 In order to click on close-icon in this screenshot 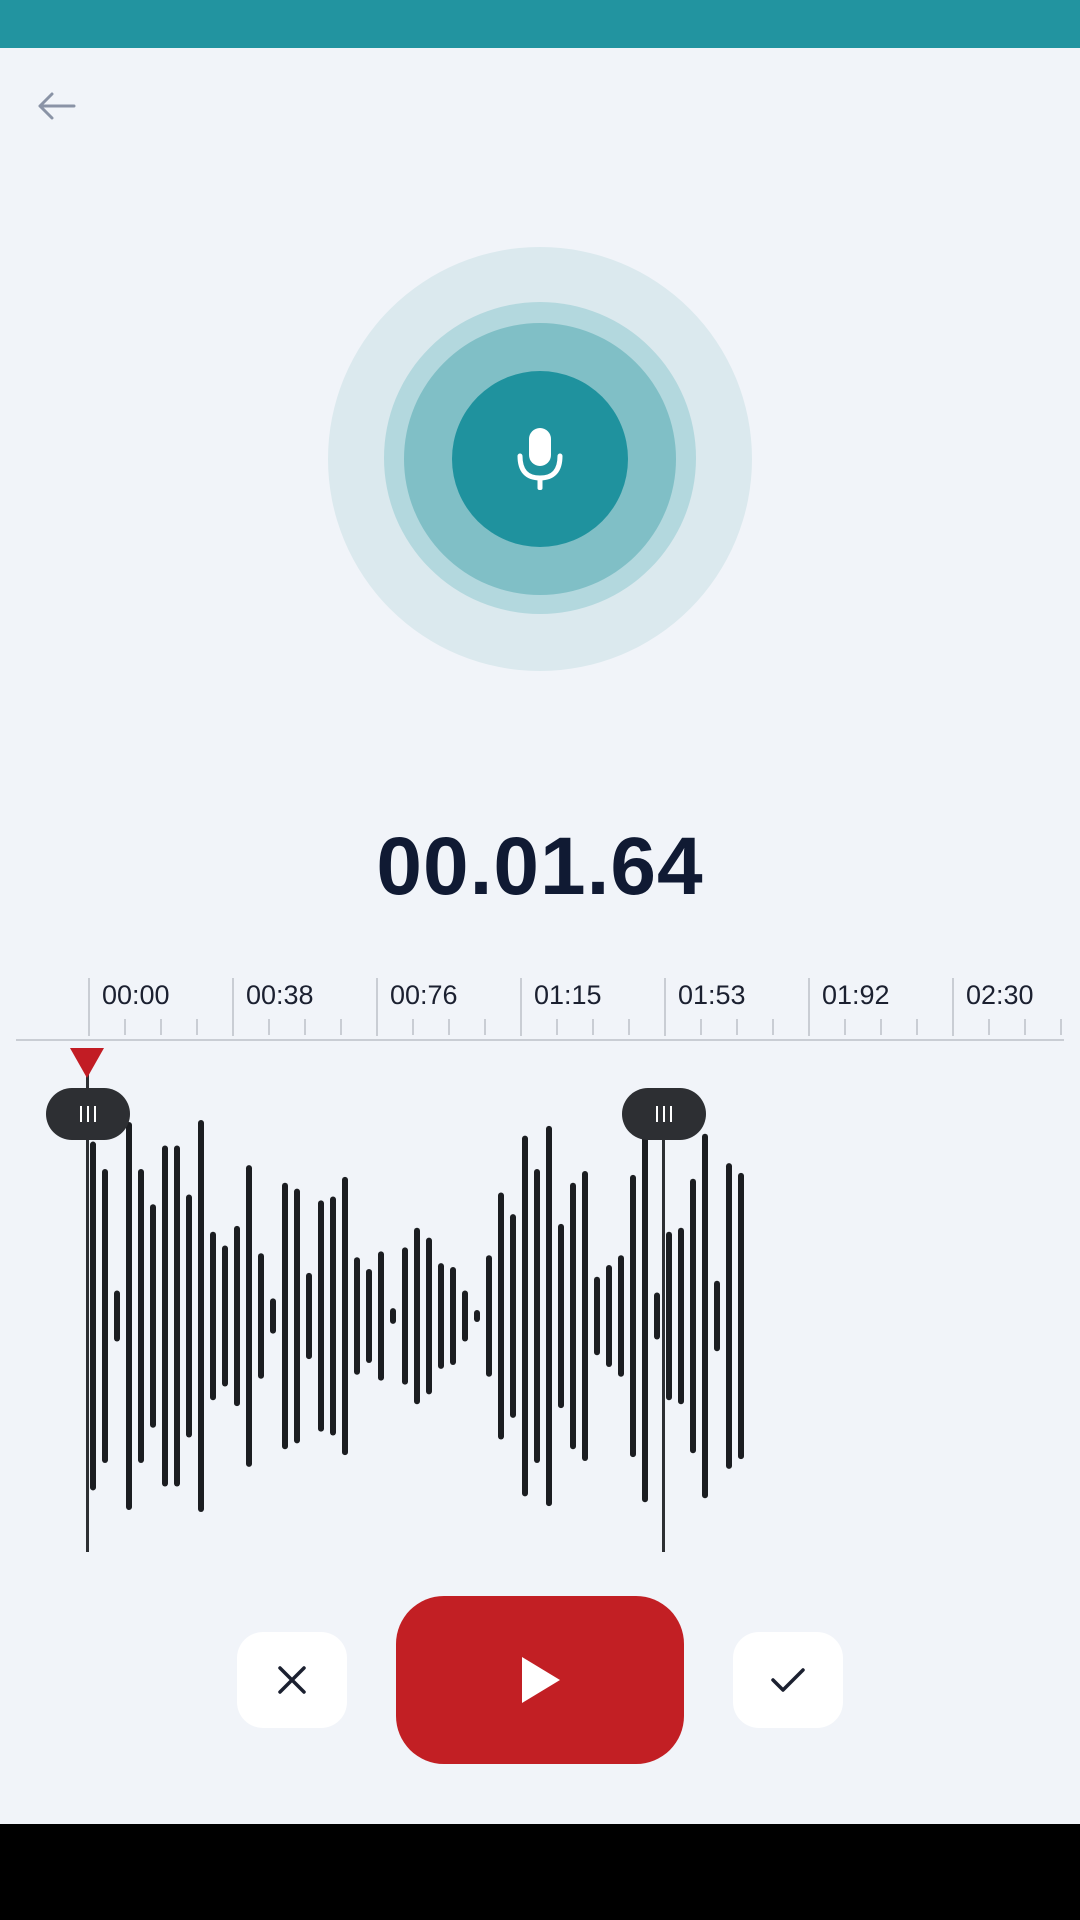, I will do `click(292, 1680)`.